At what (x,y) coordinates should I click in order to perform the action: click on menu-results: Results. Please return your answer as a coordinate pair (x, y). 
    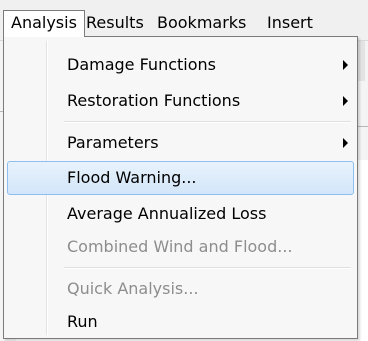
    Looking at the image, I should click on (115, 23).